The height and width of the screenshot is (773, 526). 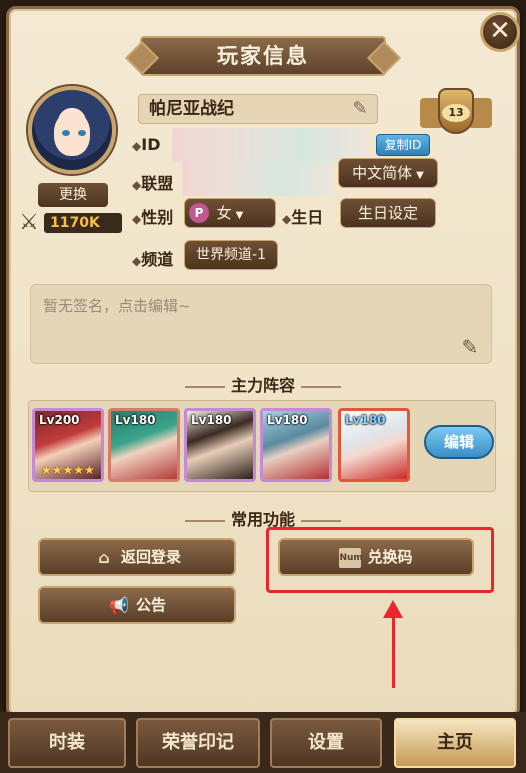 What do you see at coordinates (459, 442) in the screenshot?
I see `edit-team-button: 编辑` at bounding box center [459, 442].